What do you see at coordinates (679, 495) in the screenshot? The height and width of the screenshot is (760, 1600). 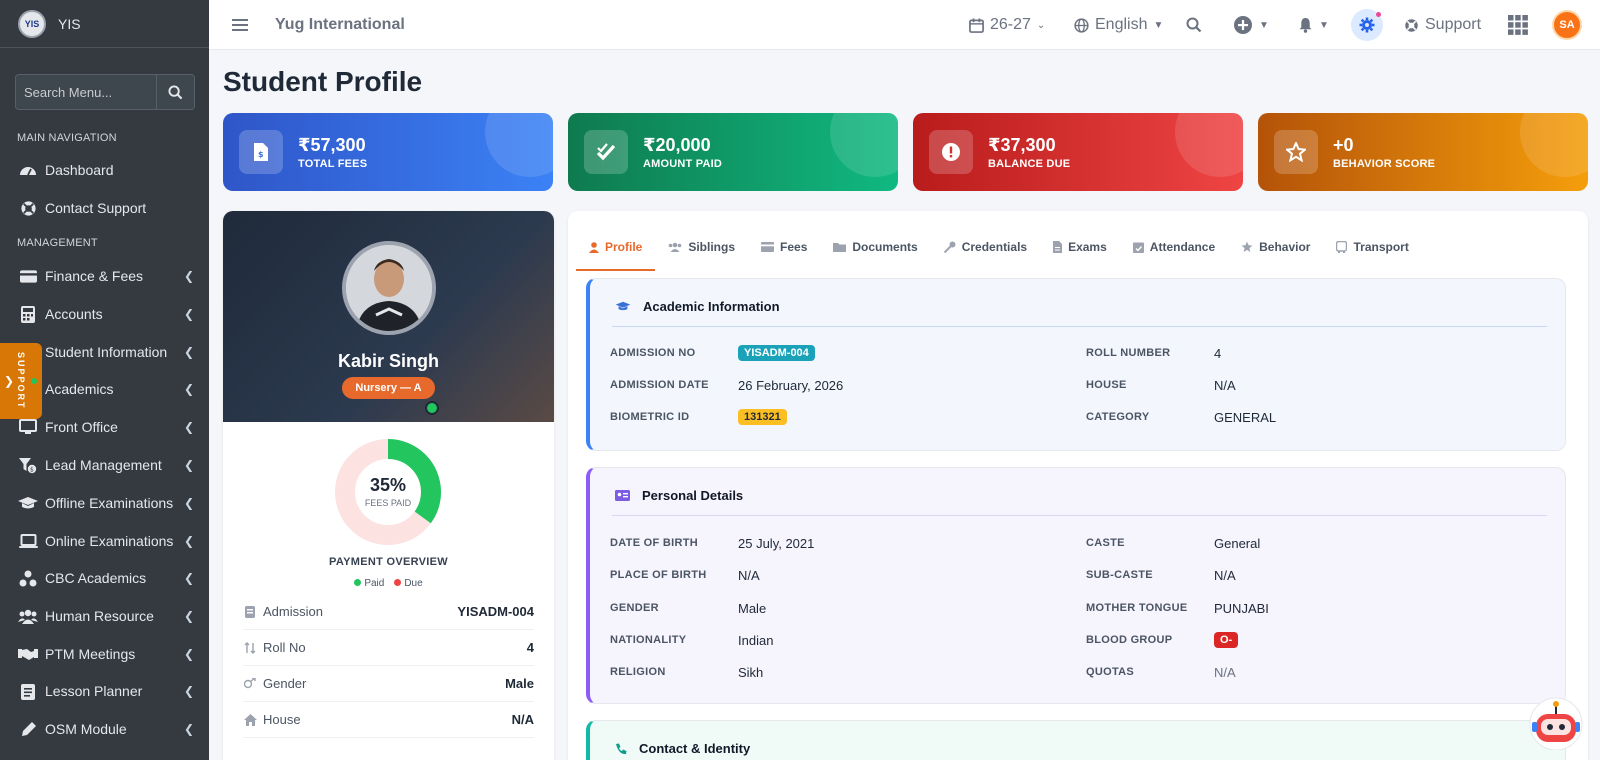 I see `section-title: Personal Details` at bounding box center [679, 495].